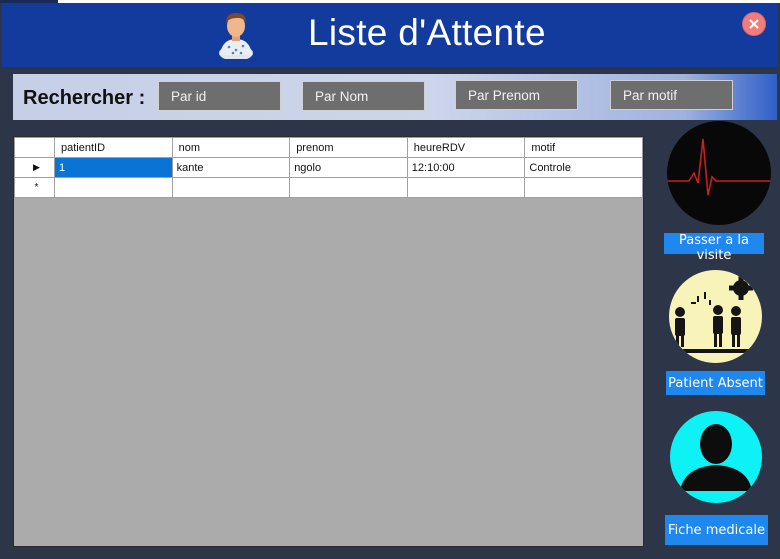 The image size is (780, 559). What do you see at coordinates (583, 187) in the screenshot?
I see `new-cell-motif` at bounding box center [583, 187].